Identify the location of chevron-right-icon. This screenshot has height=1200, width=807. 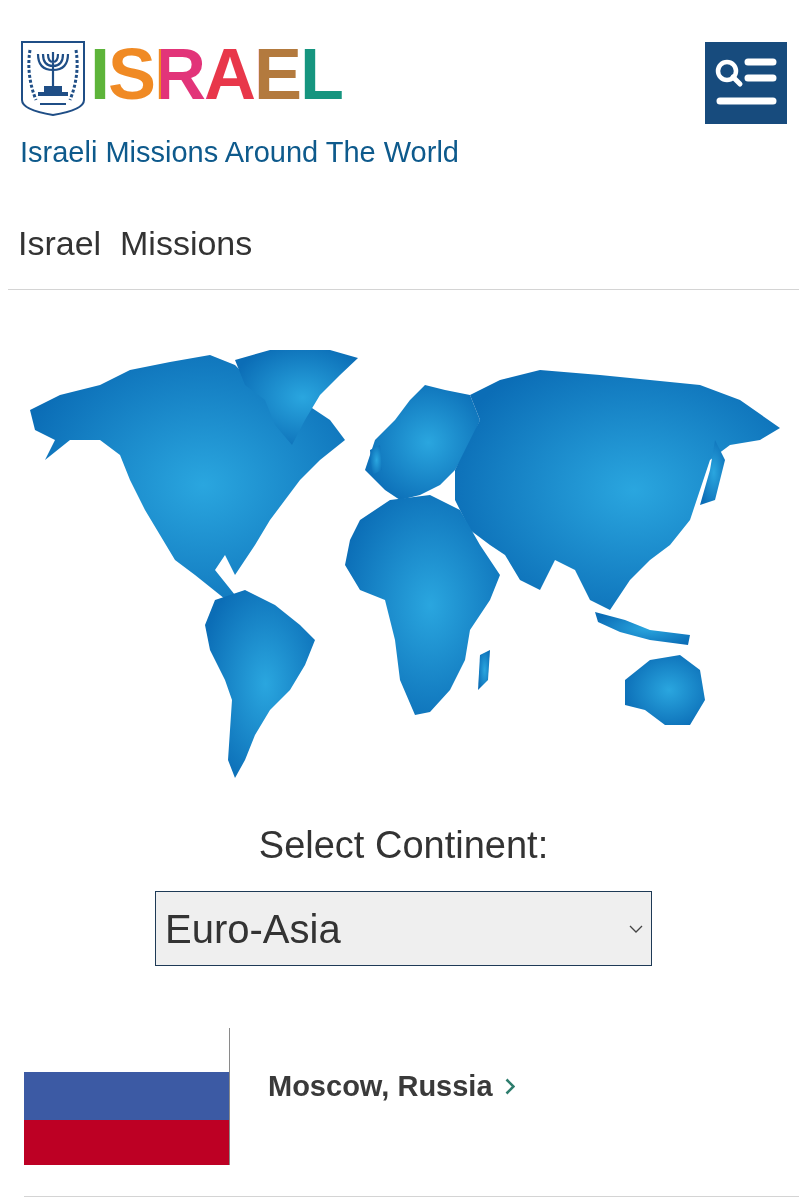
(509, 1086).